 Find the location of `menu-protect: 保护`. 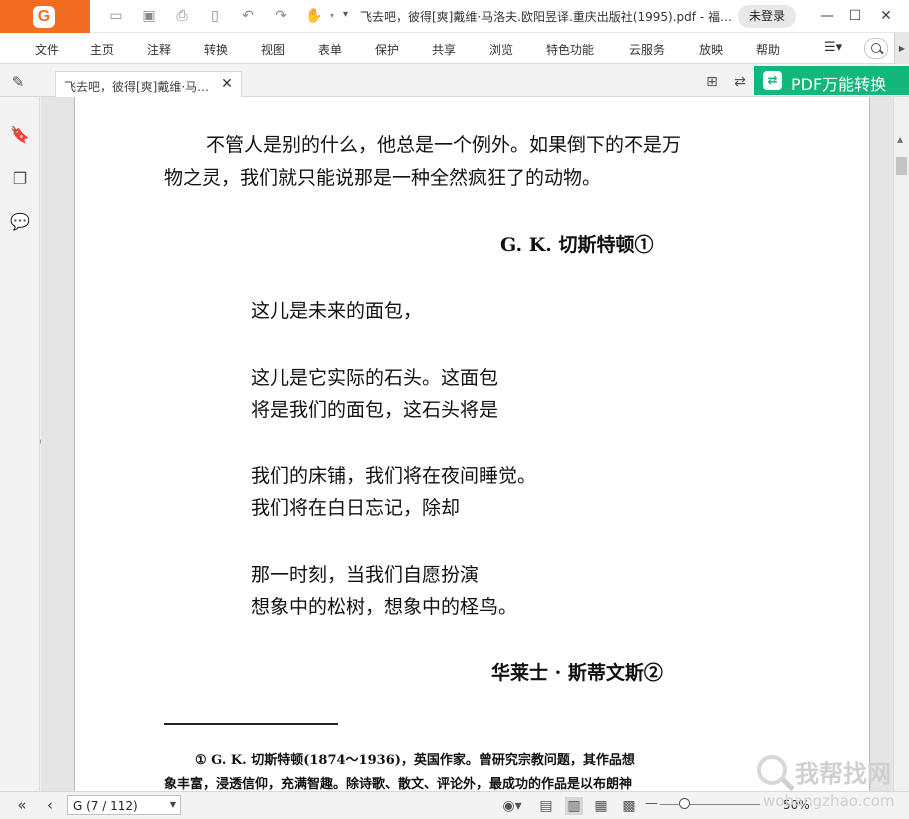

menu-protect: 保护 is located at coordinates (387, 49).